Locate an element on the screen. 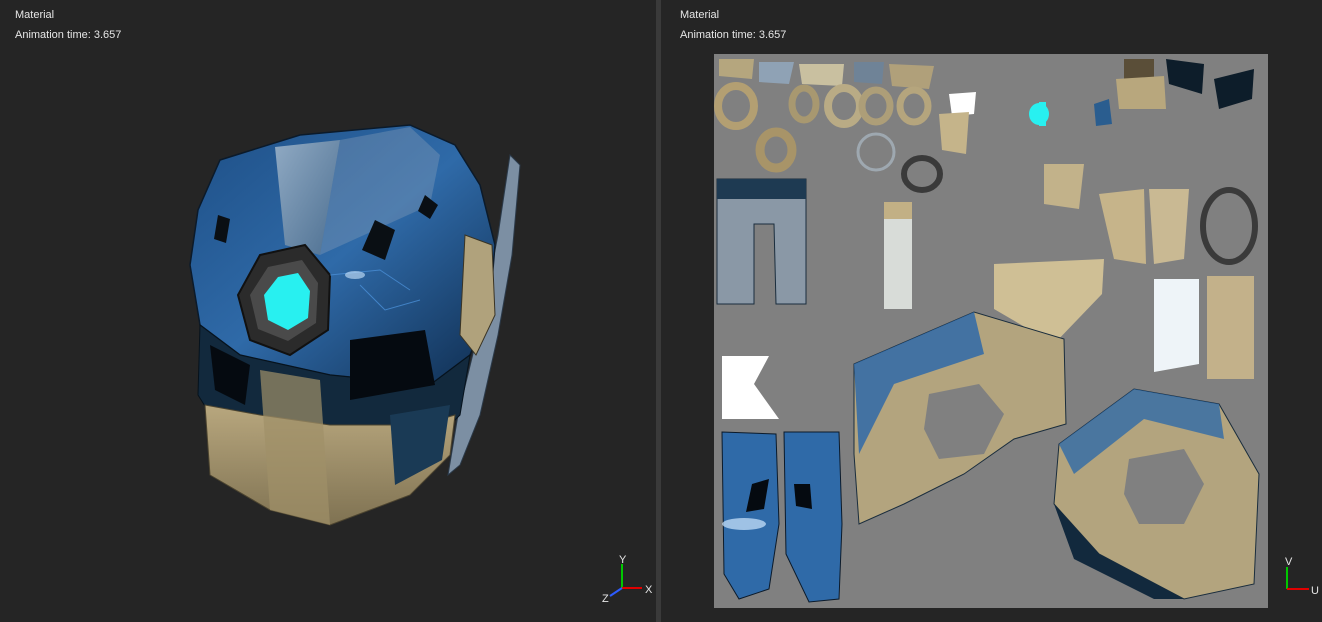 This screenshot has width=1322, height=622. uv-blue-panel-right is located at coordinates (813, 517).